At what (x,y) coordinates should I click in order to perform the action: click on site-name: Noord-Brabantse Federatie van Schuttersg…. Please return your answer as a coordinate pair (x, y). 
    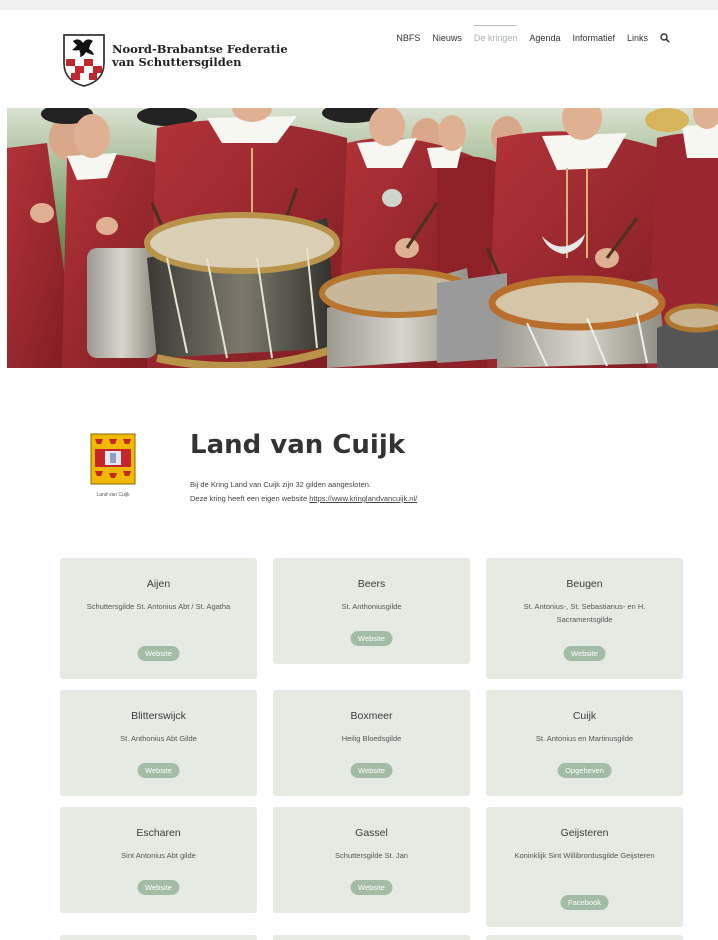
    Looking at the image, I should click on (200, 56).